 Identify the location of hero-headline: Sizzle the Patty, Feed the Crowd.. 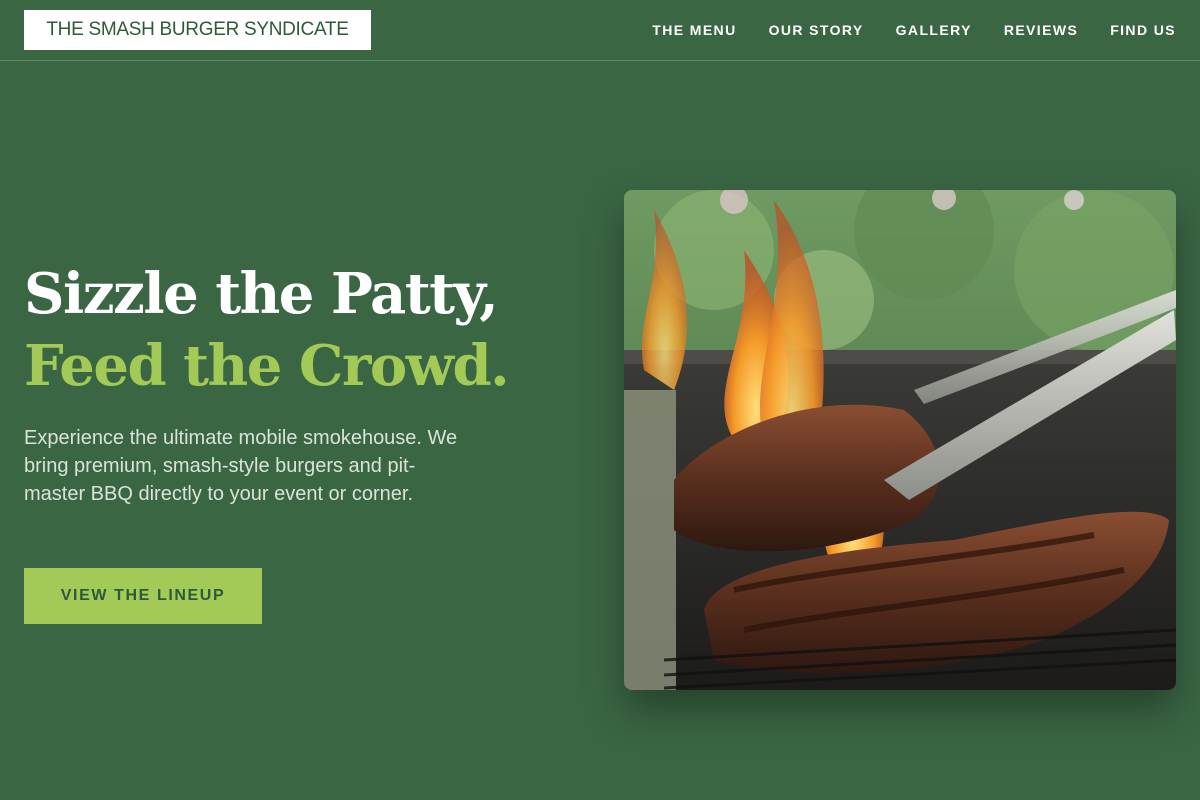
(314, 330).